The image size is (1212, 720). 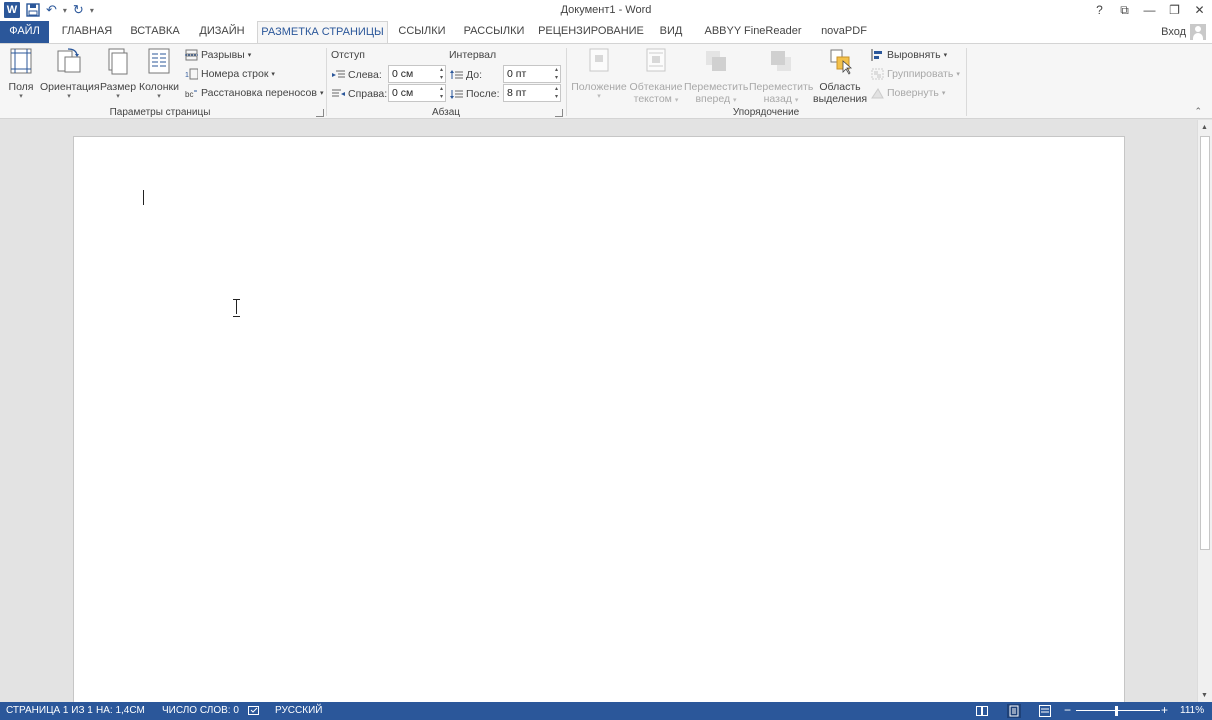 I want to click on group-button: Группировать ▾, so click(x=915, y=74).